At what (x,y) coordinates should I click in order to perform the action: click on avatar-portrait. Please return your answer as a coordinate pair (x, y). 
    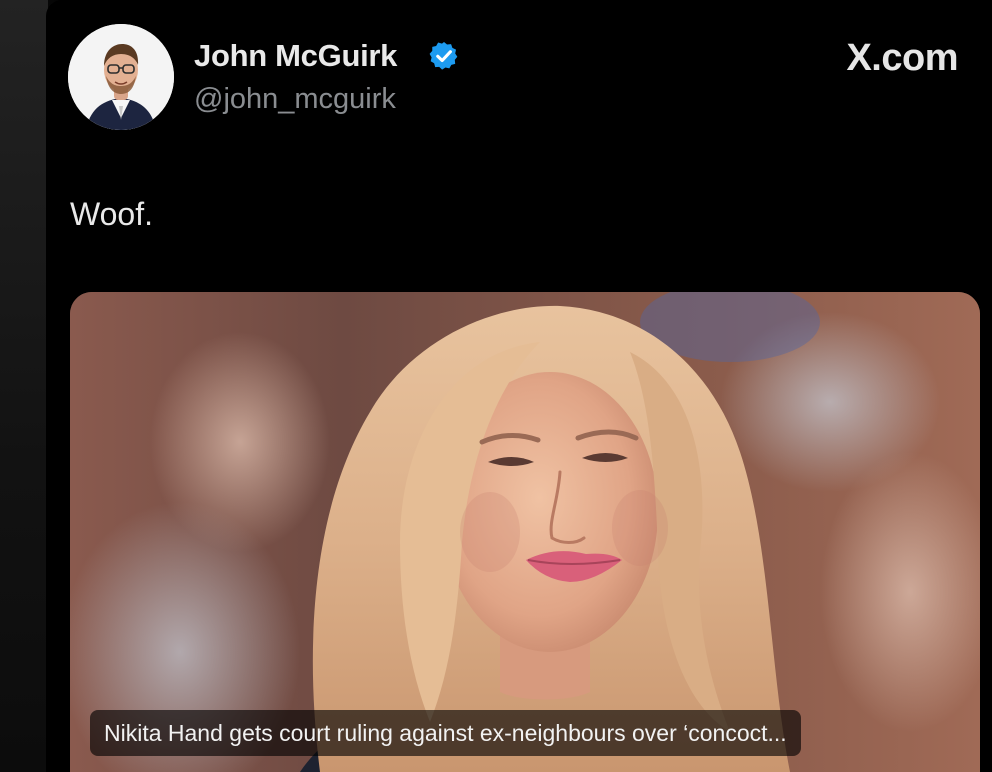
    Looking at the image, I should click on (121, 77).